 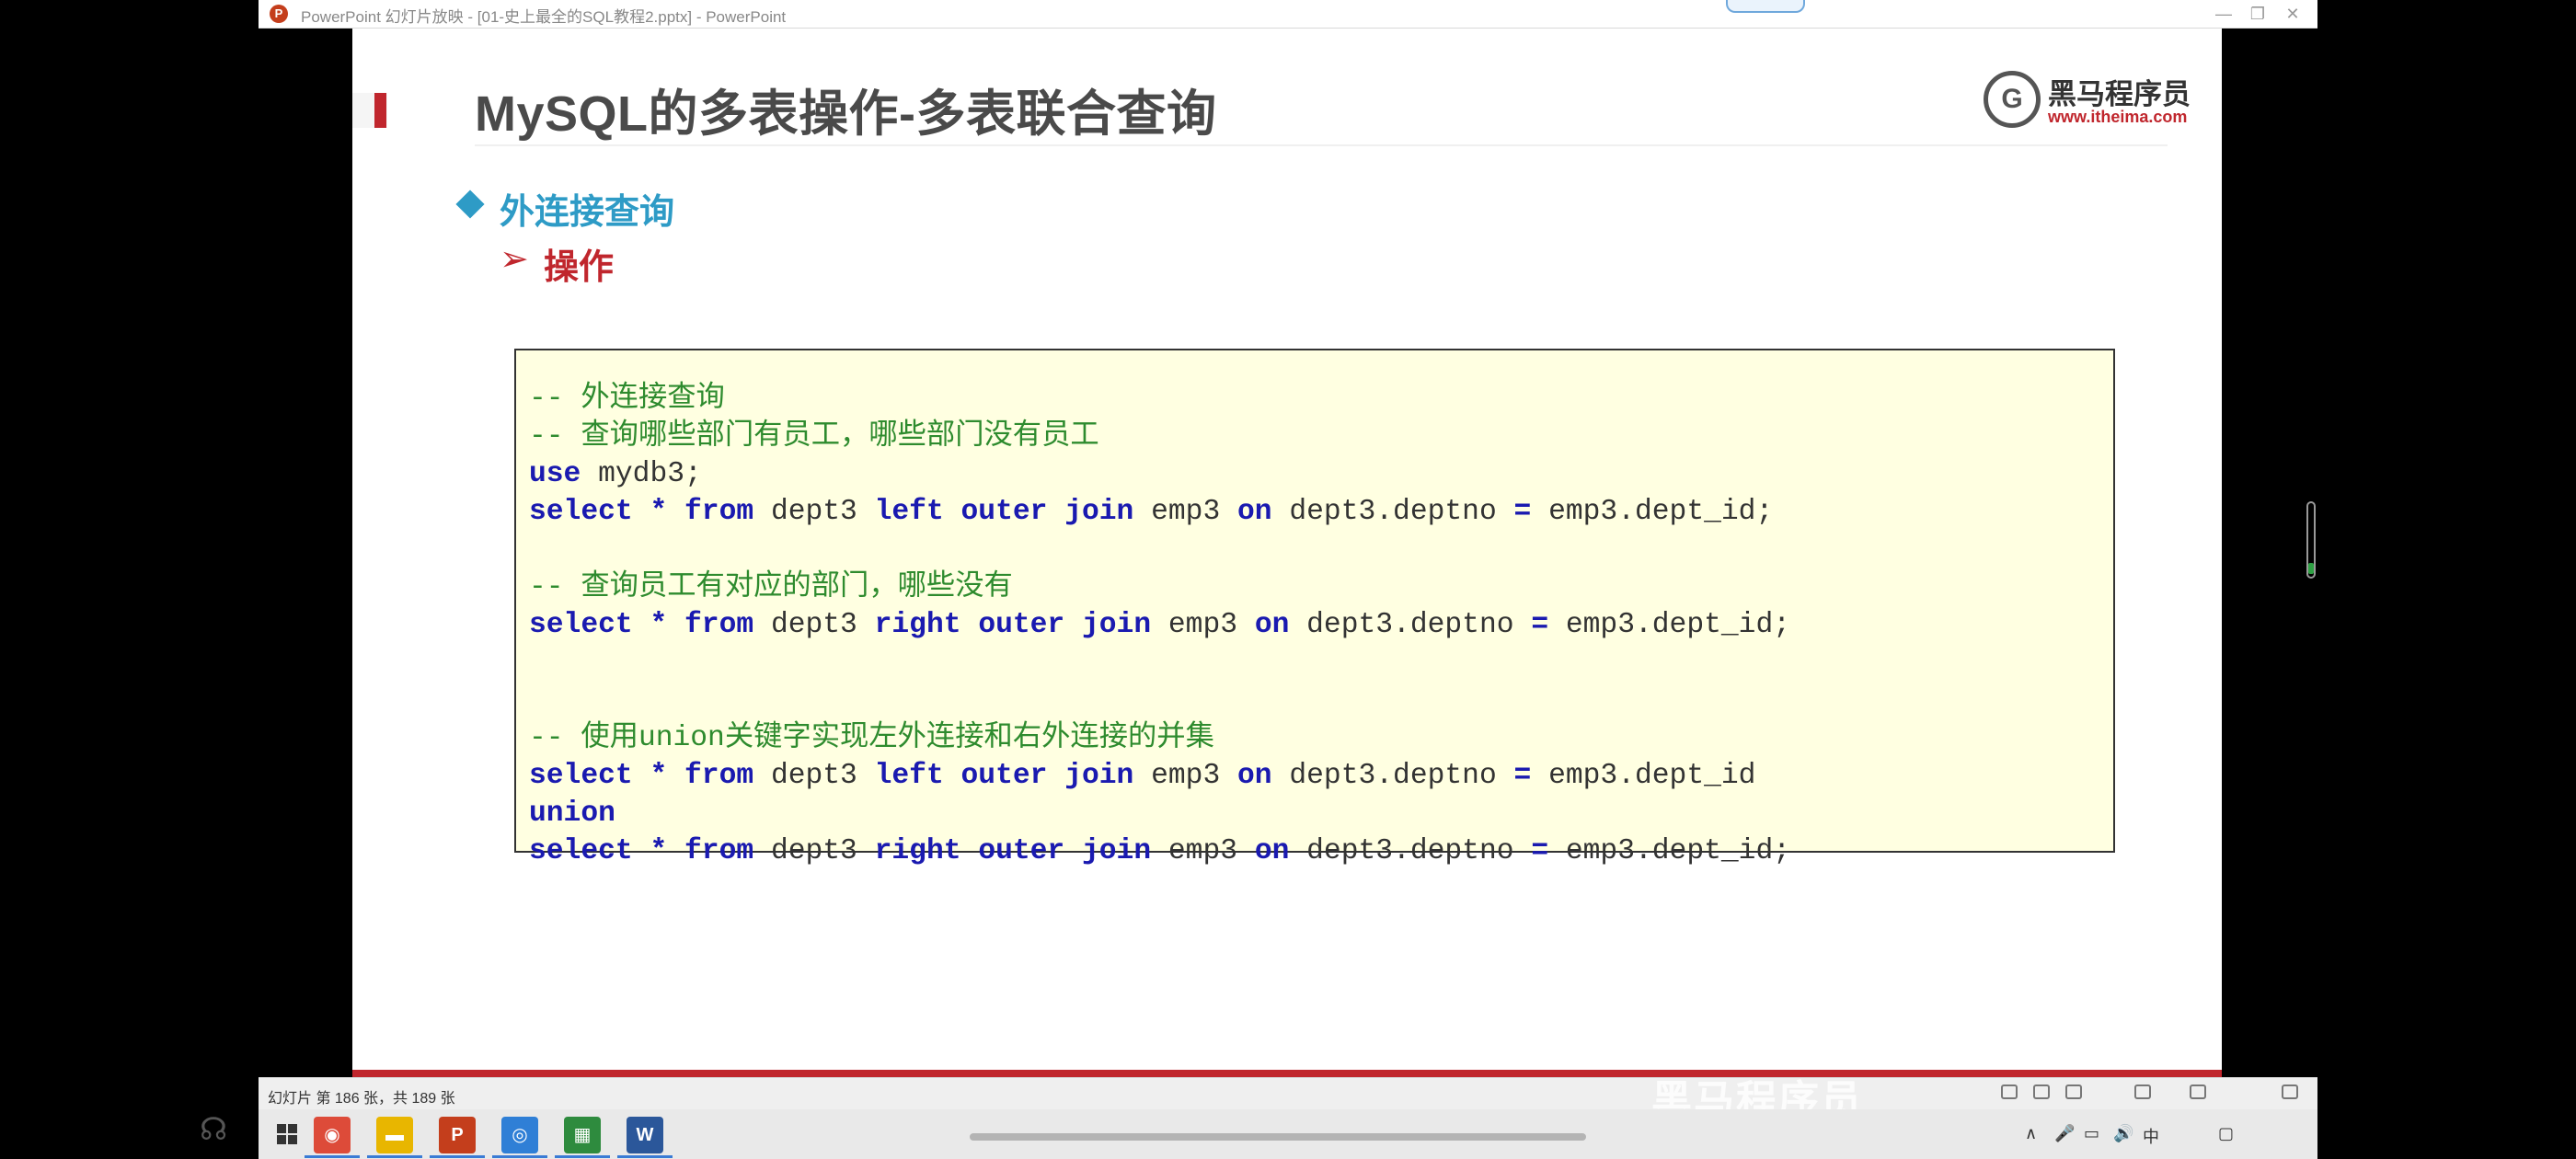 What do you see at coordinates (2151, 1136) in the screenshot?
I see `input-method-icon: 中` at bounding box center [2151, 1136].